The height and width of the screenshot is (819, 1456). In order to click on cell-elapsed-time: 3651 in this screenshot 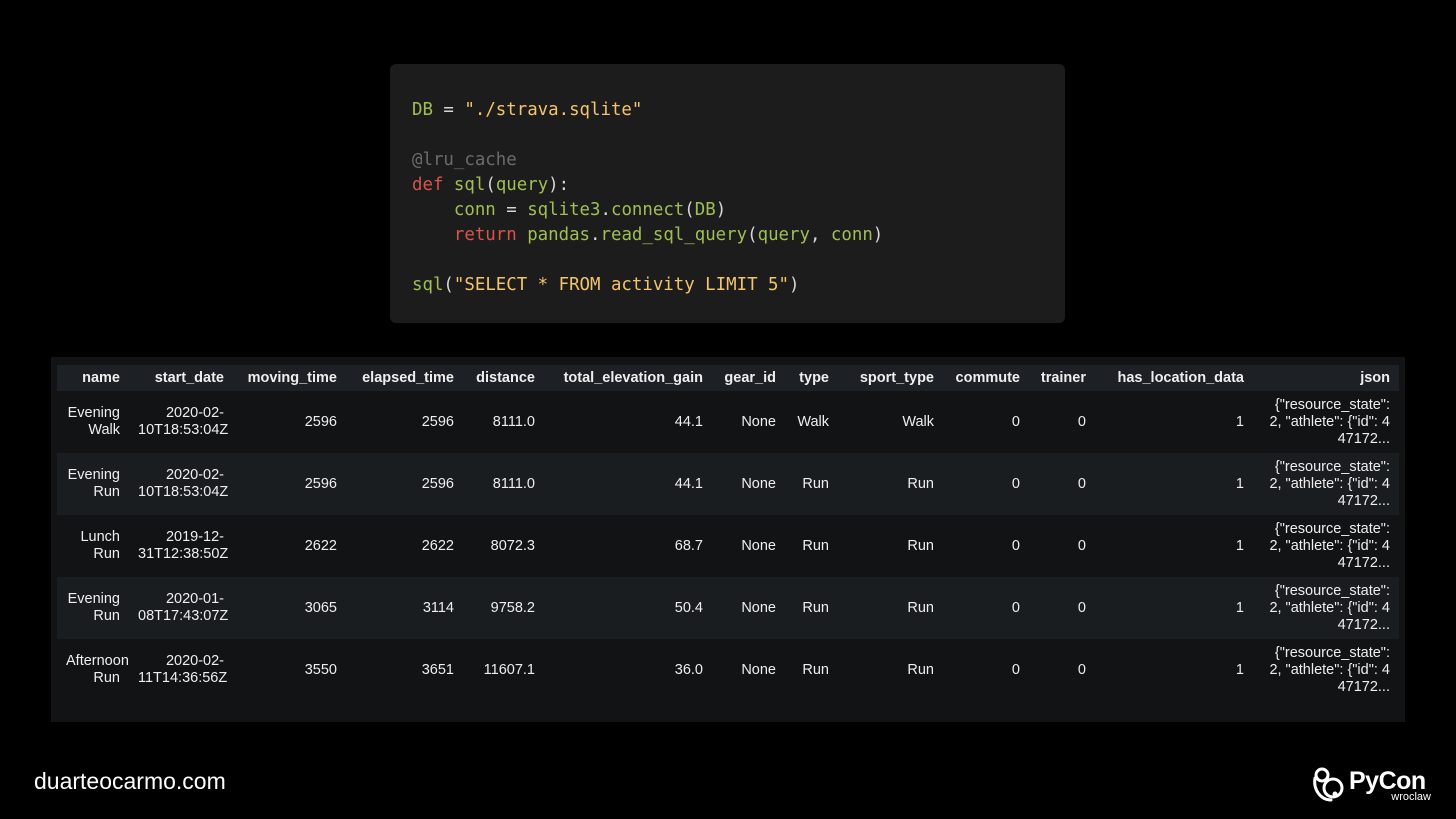, I will do `click(404, 670)`.